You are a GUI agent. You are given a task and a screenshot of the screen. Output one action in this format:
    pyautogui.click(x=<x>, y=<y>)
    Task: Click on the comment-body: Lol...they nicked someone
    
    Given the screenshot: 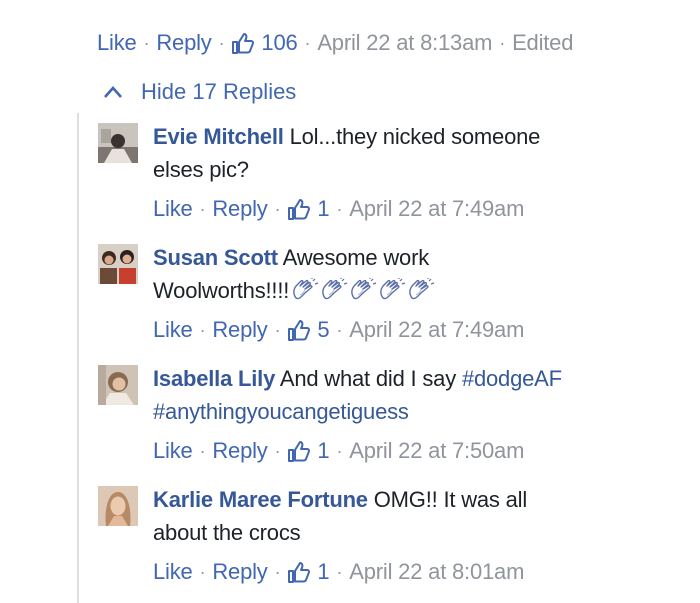 What is the action you would take?
    pyautogui.click(x=415, y=136)
    